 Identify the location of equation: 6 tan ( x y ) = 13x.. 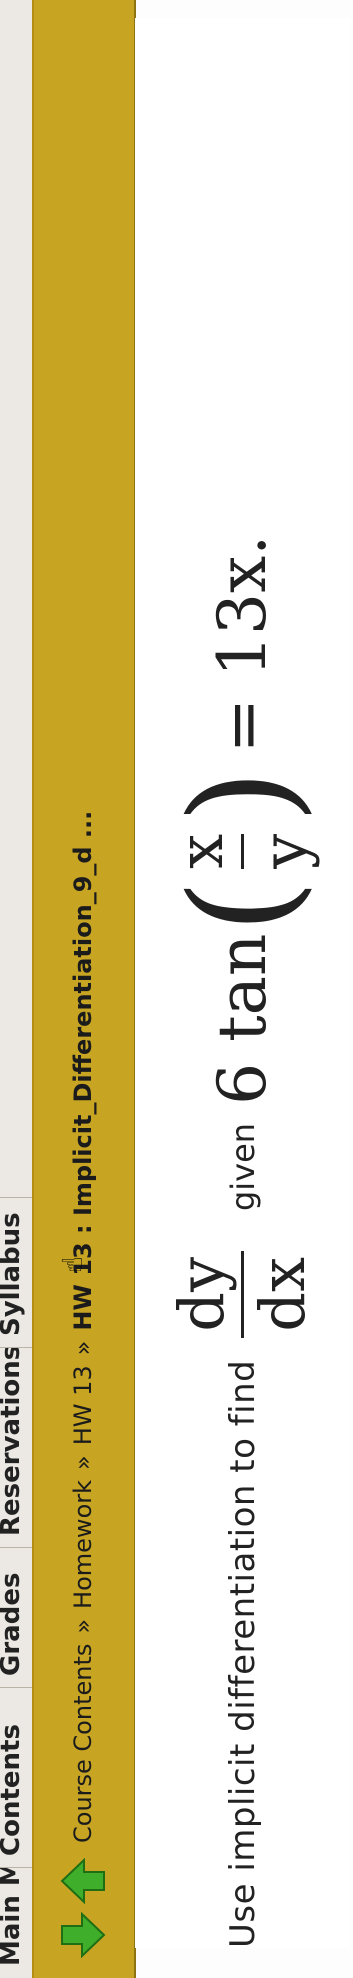
(242, 819).